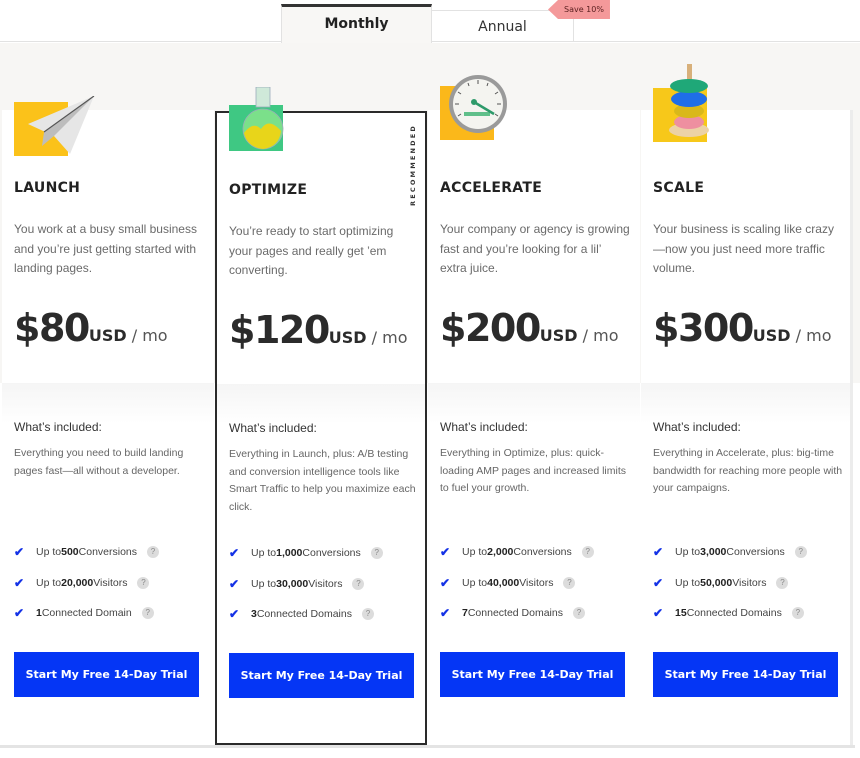 The width and height of the screenshot is (860, 758). I want to click on feature-visitors: ✔ Up to 30,000 Visitors?, so click(306, 592).